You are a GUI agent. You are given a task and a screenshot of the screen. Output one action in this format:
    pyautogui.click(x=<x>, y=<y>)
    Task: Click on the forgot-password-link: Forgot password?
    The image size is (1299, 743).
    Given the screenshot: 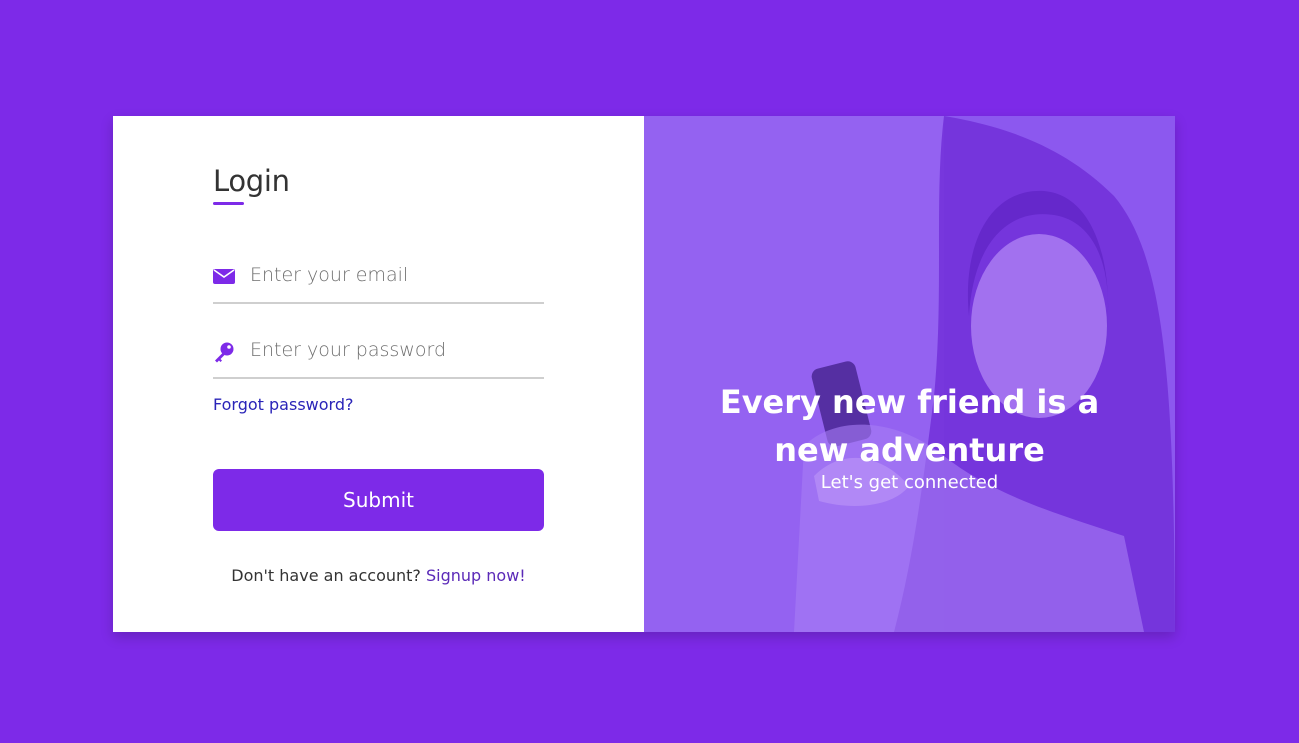 What is the action you would take?
    pyautogui.click(x=283, y=404)
    